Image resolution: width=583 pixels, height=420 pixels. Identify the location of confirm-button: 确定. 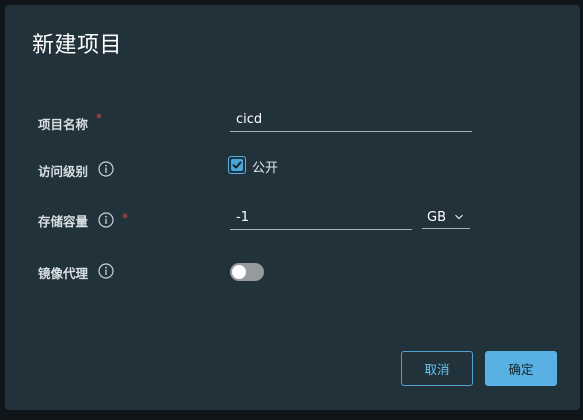
(521, 368).